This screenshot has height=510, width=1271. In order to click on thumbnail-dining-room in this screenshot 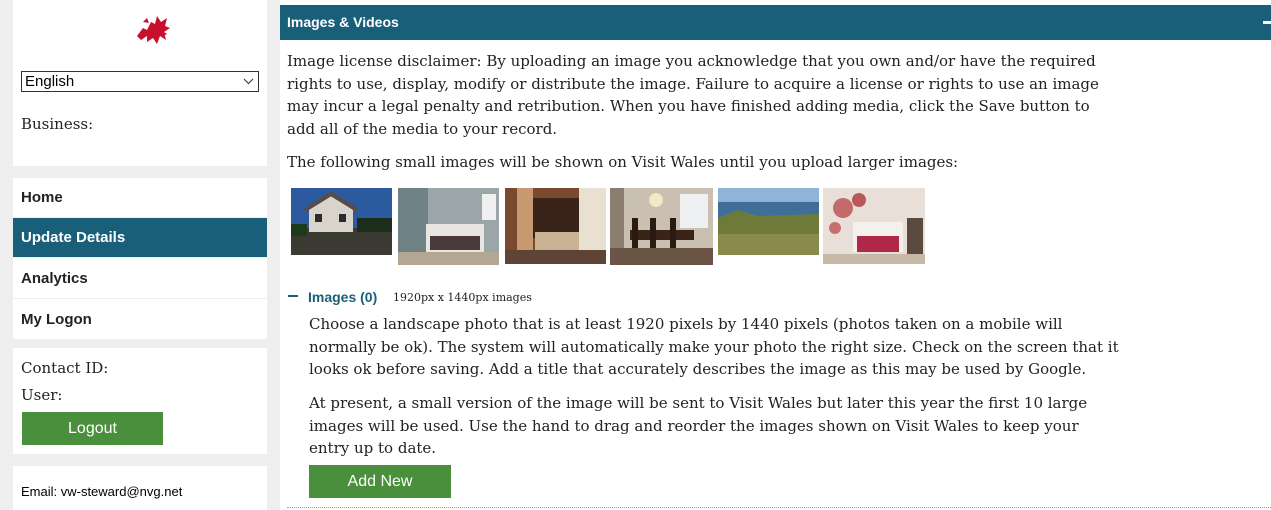, I will do `click(661, 226)`.